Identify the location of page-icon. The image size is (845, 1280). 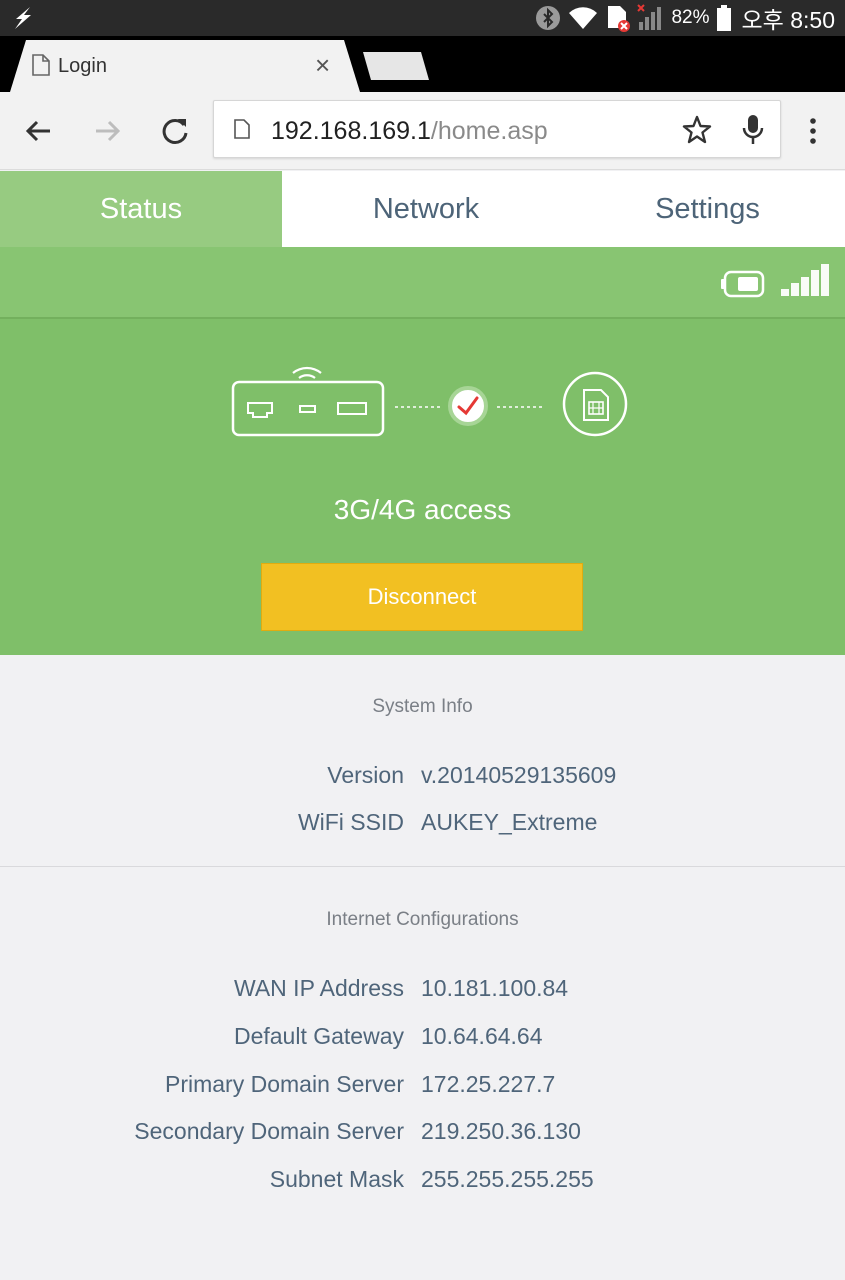
(41, 65).